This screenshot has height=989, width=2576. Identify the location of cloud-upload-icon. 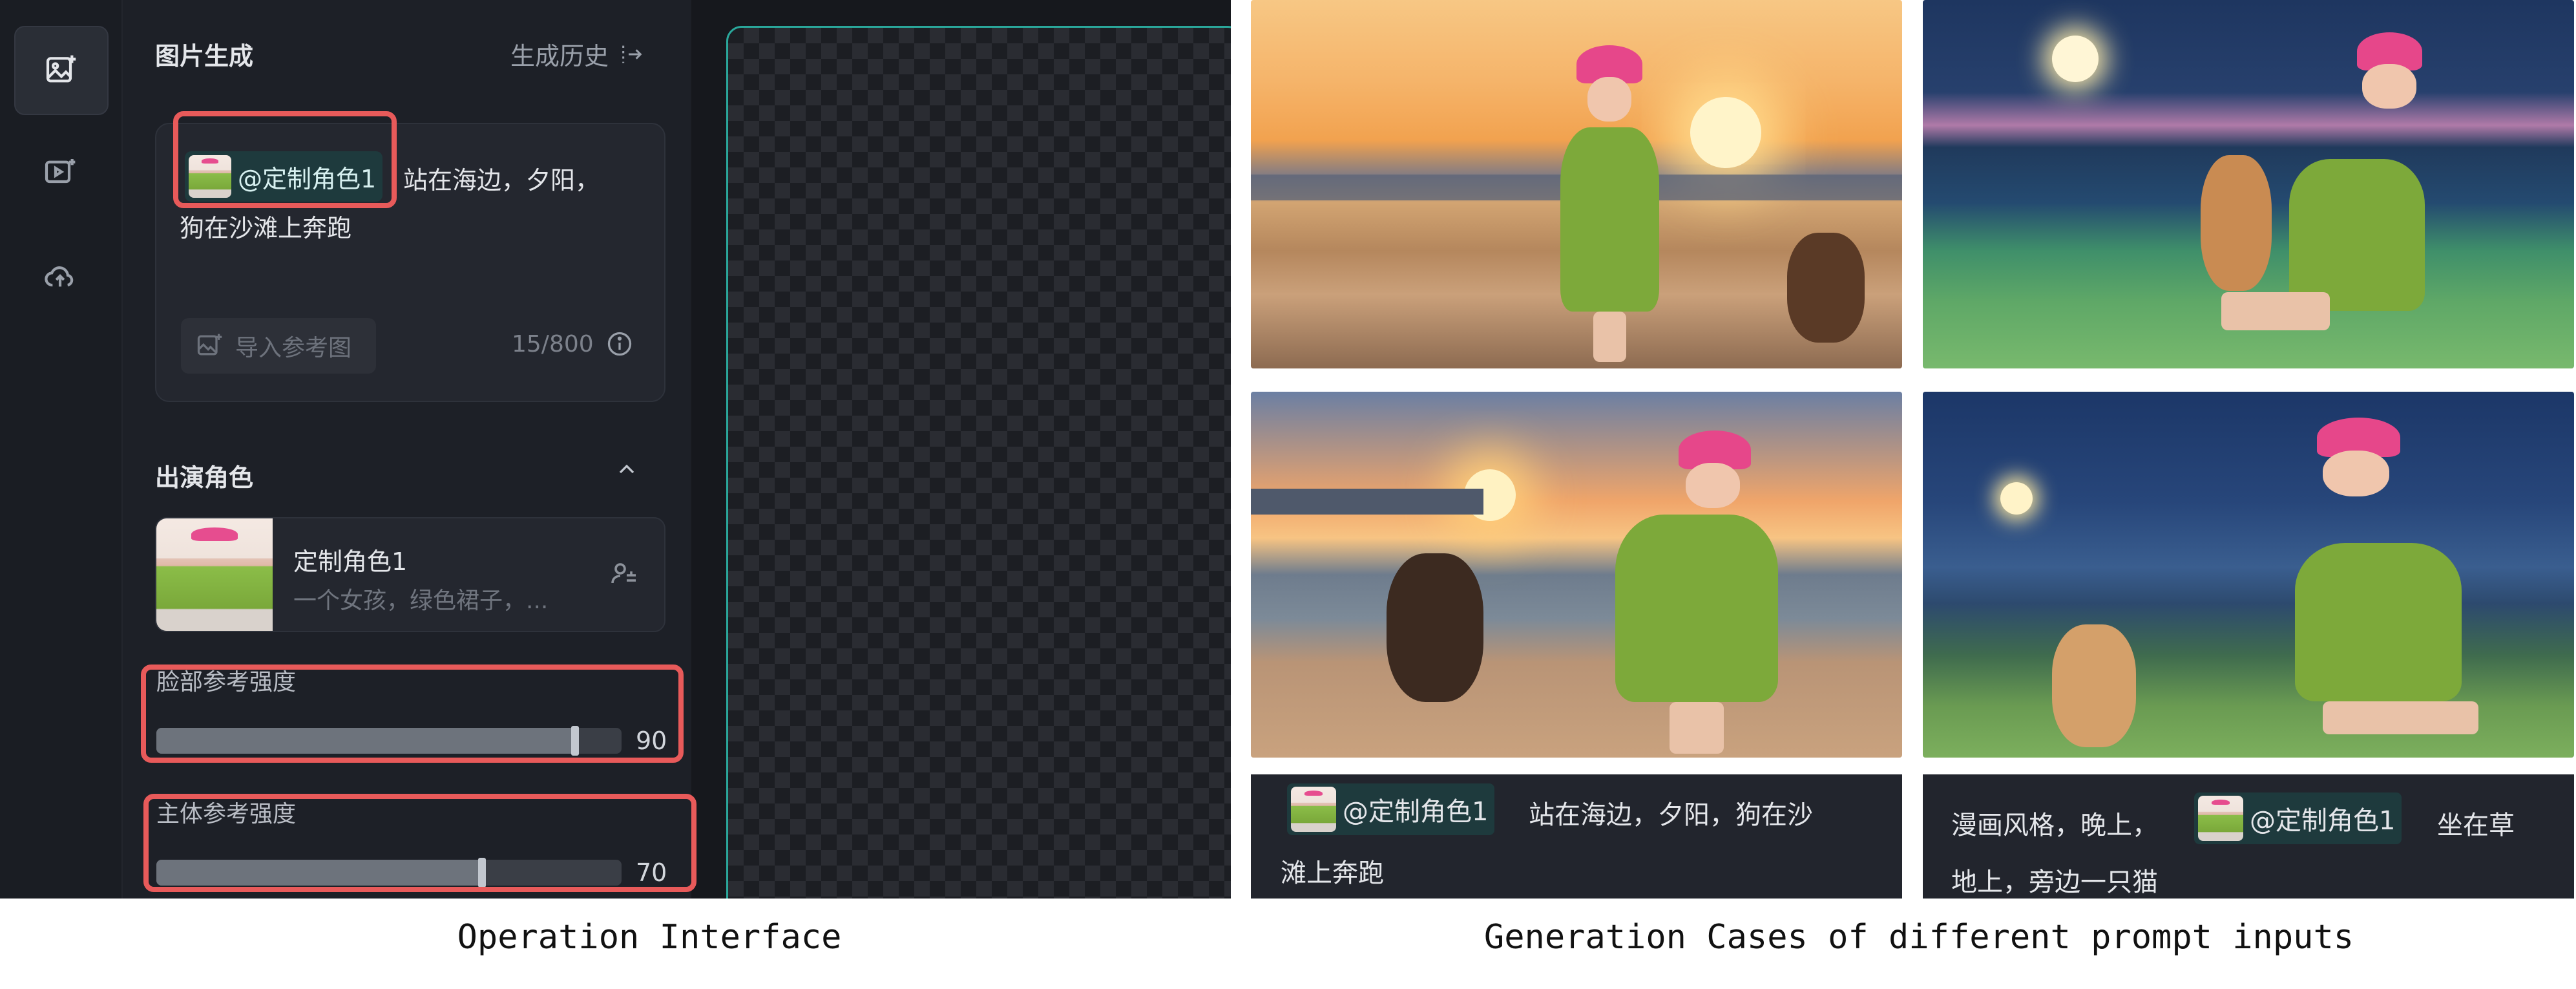
(59, 277).